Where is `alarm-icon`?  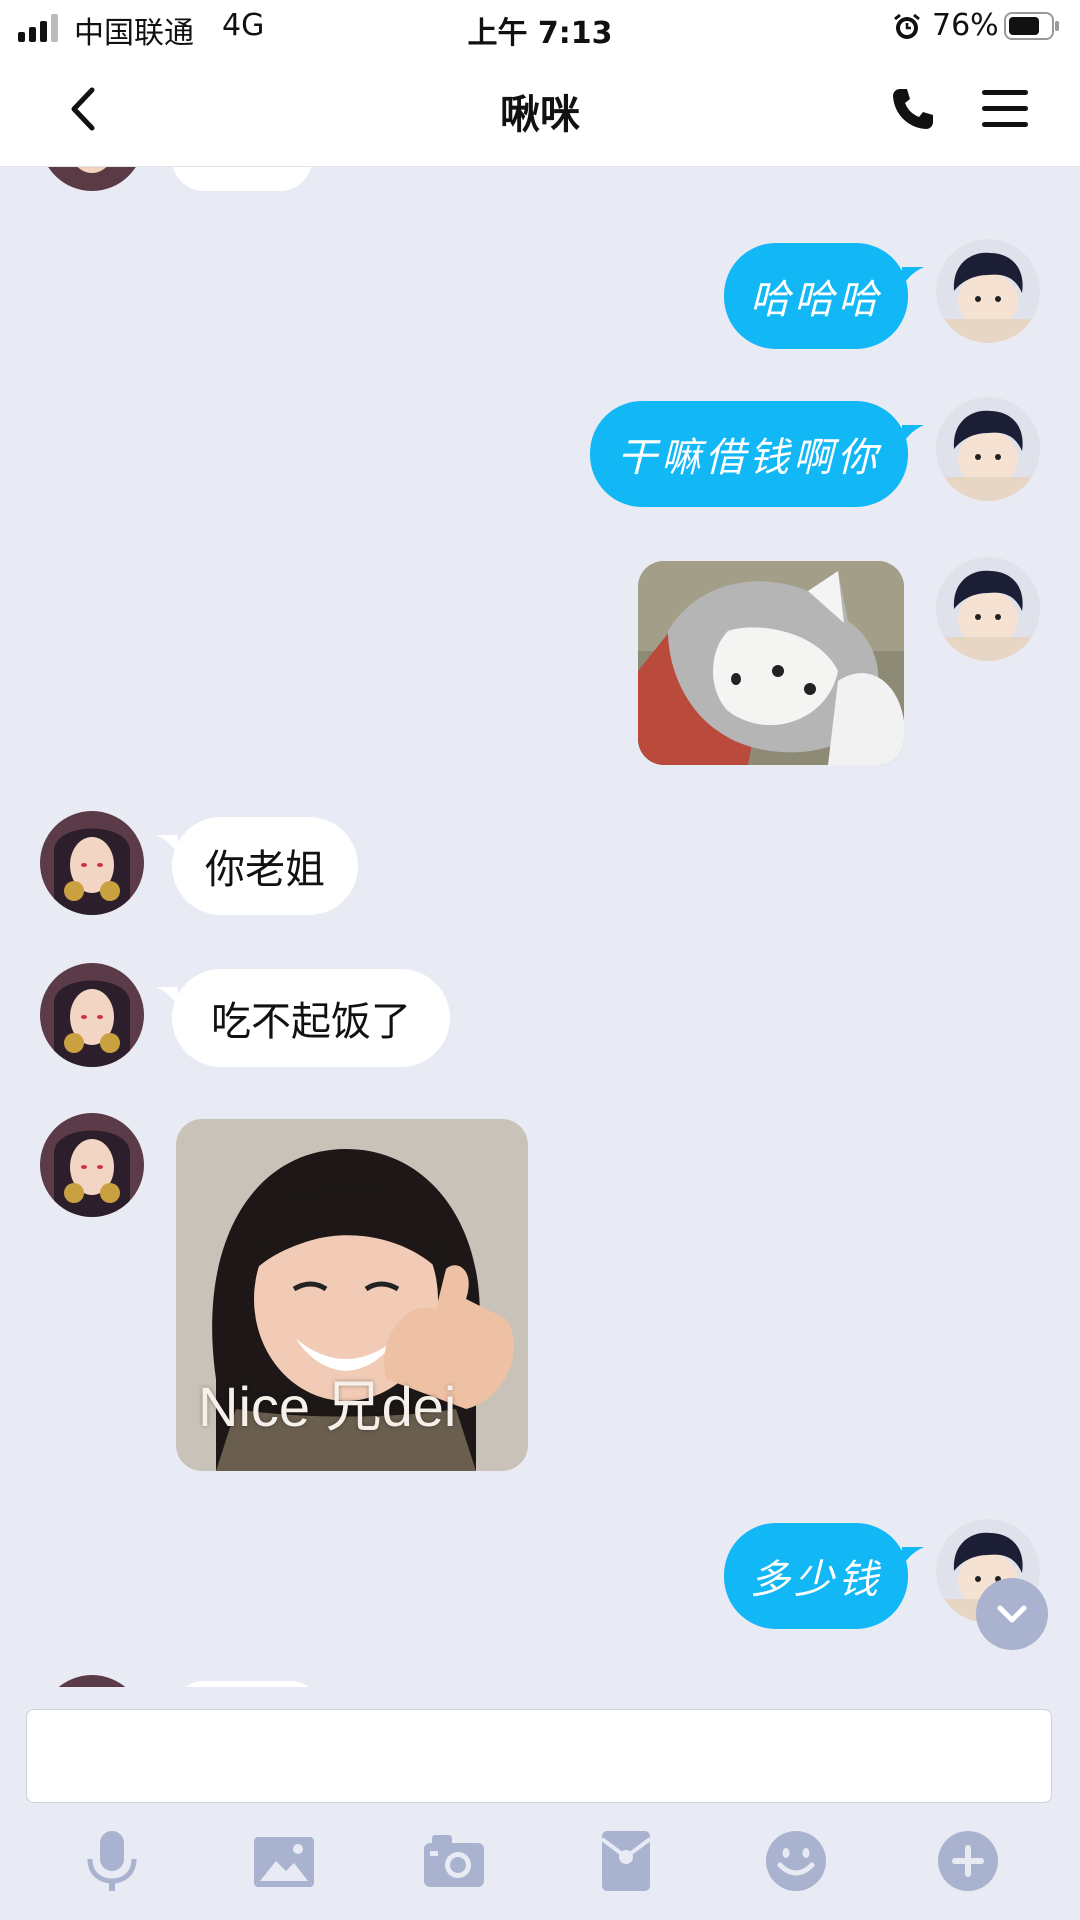
alarm-icon is located at coordinates (907, 26).